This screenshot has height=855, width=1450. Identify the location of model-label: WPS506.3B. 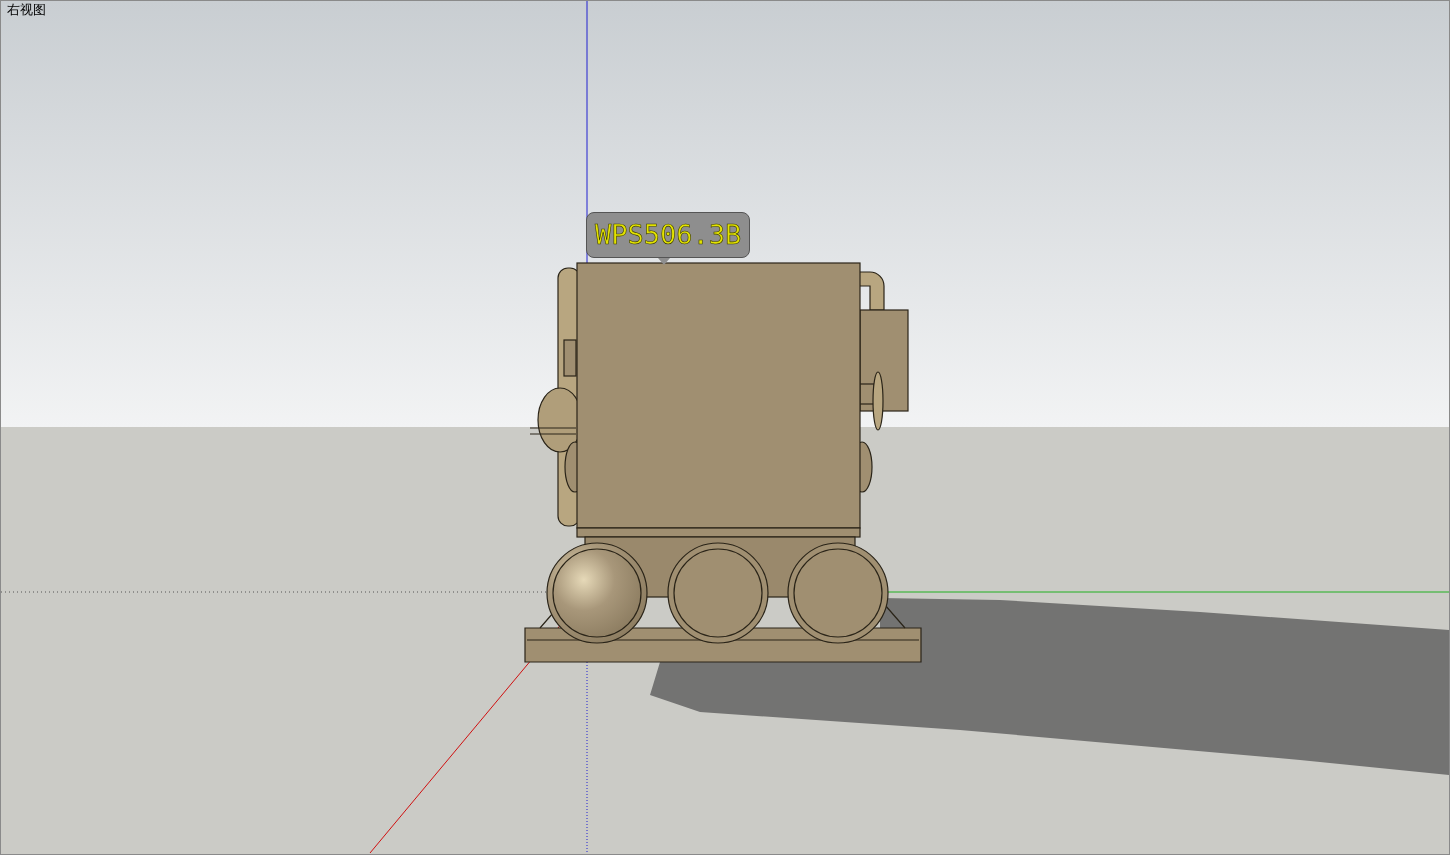
(668, 238).